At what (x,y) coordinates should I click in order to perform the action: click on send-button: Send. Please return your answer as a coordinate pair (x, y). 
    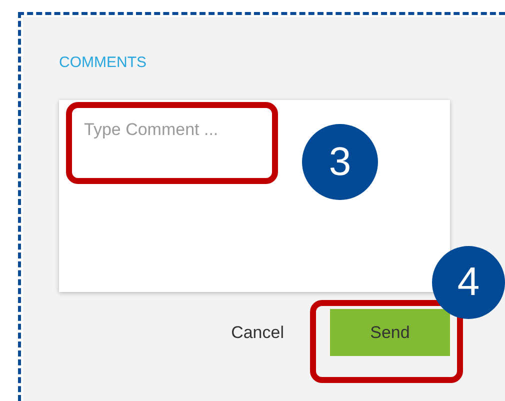
    Looking at the image, I should click on (390, 332).